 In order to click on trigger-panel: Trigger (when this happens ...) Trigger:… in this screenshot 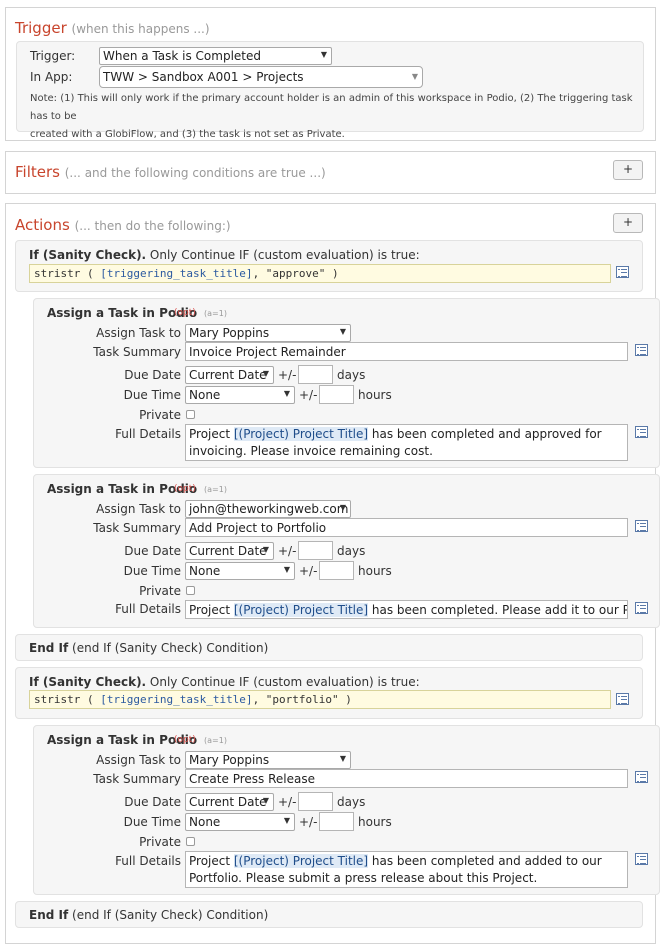, I will do `click(330, 74)`.